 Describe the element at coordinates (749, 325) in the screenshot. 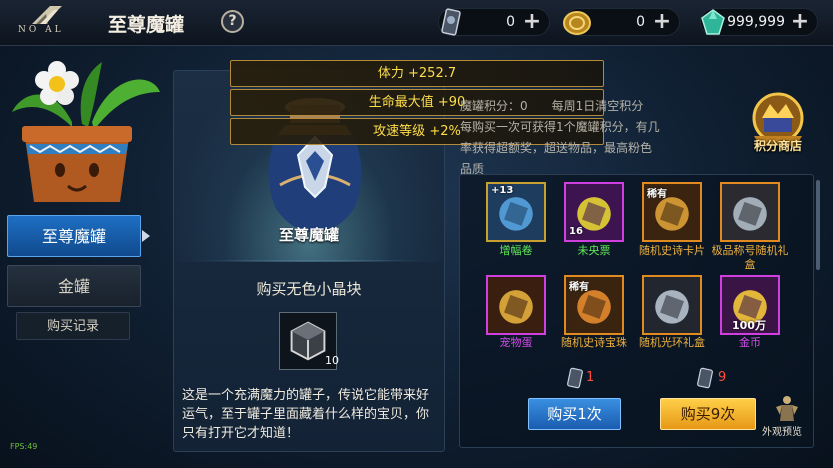

I see `reward-badge: 100万` at that location.